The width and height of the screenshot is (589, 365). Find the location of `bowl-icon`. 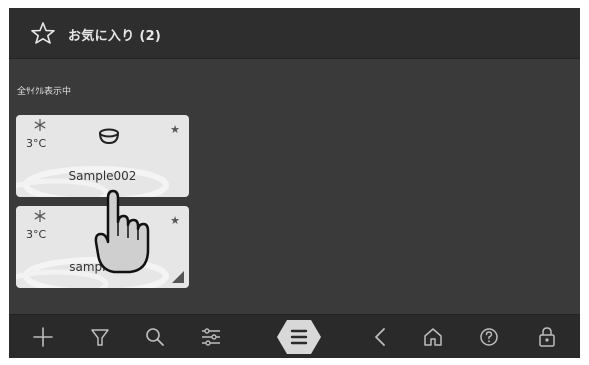

bowl-icon is located at coordinates (109, 136).